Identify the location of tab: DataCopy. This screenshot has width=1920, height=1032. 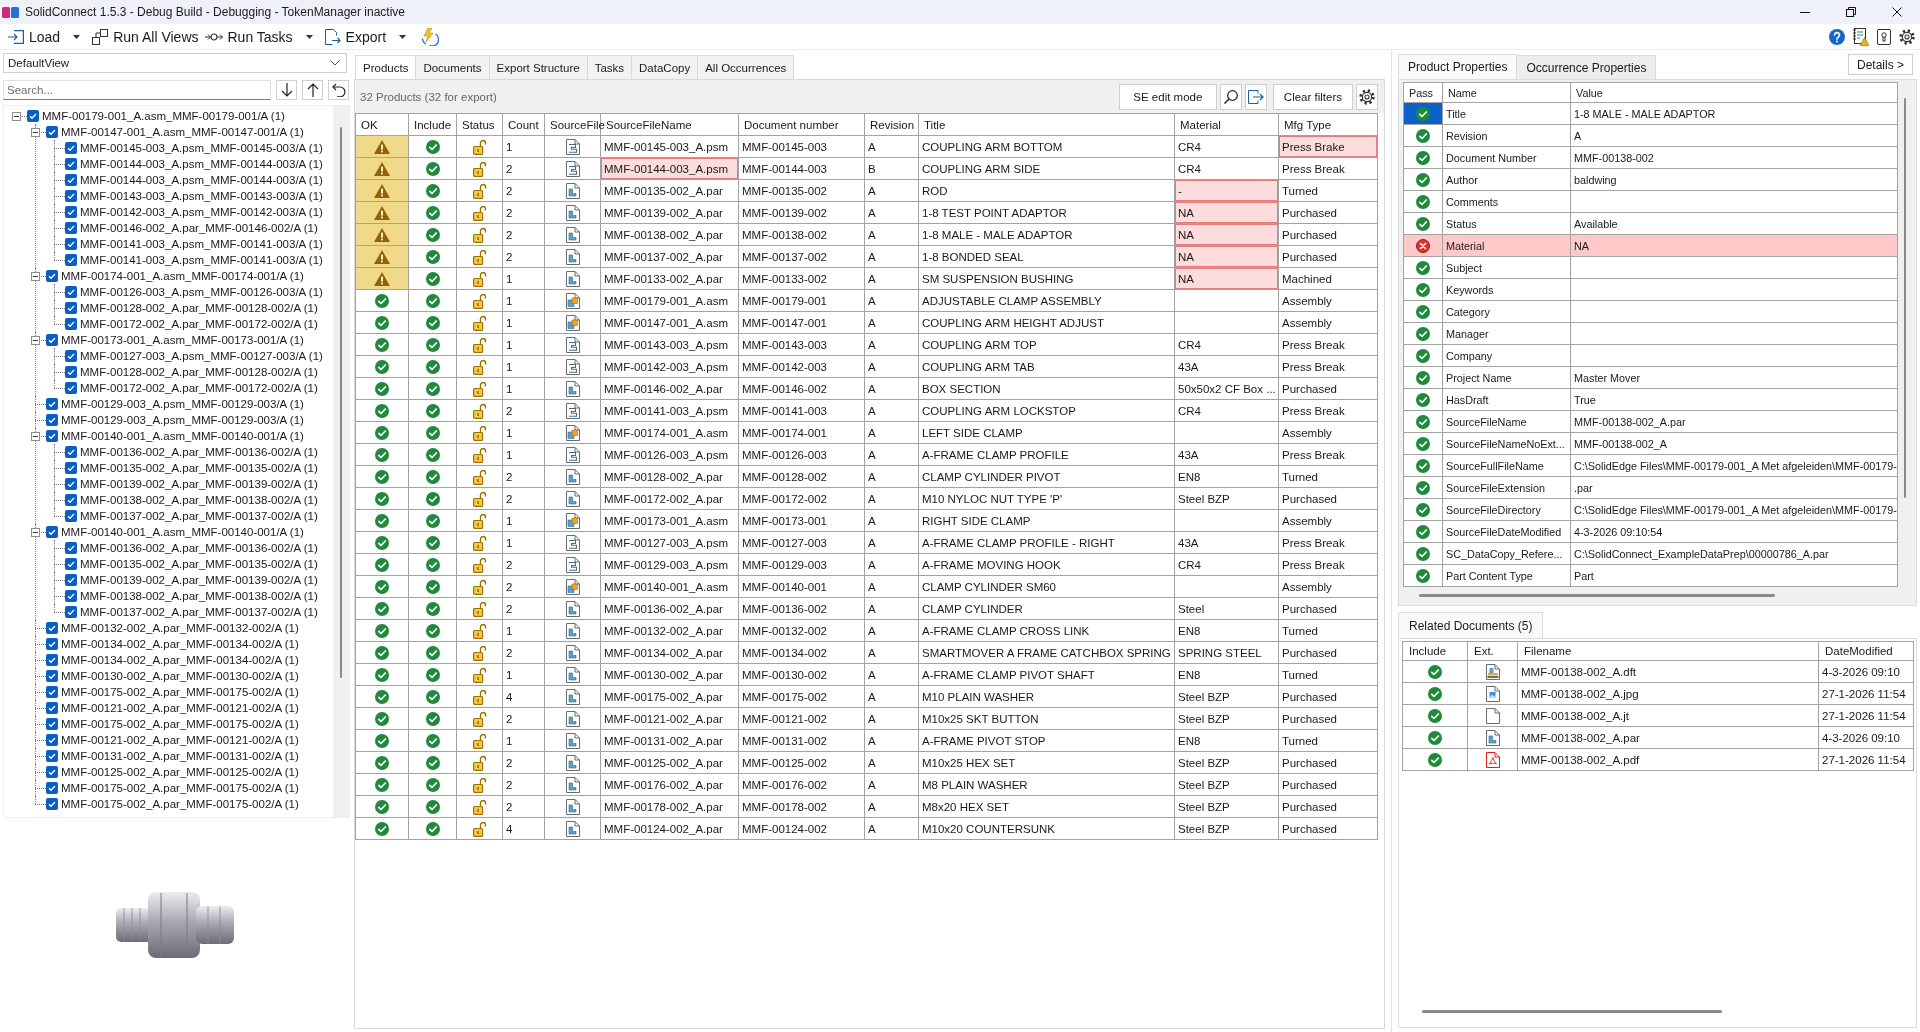
(665, 67).